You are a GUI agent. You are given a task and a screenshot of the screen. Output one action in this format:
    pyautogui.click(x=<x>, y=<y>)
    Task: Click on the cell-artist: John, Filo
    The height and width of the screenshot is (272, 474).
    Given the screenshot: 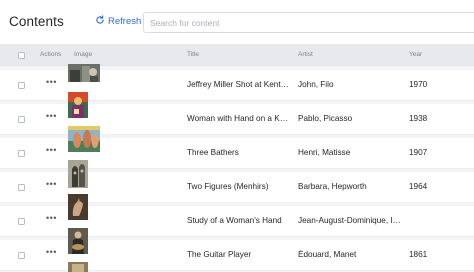 What is the action you would take?
    pyautogui.click(x=316, y=84)
    